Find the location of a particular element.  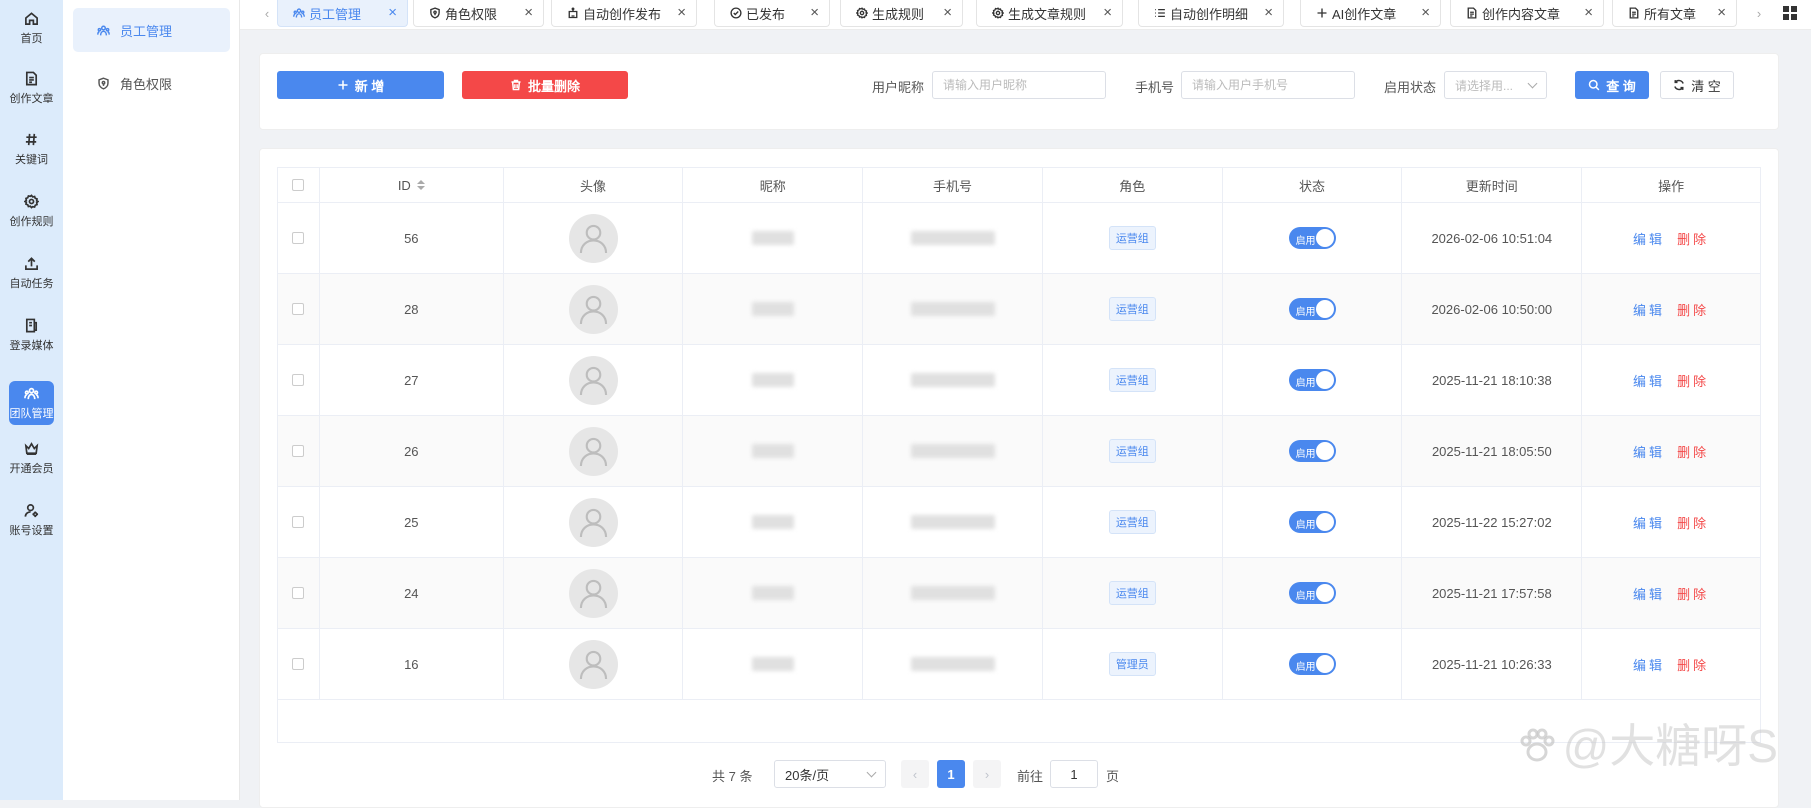

phone-input is located at coordinates (1268, 85).